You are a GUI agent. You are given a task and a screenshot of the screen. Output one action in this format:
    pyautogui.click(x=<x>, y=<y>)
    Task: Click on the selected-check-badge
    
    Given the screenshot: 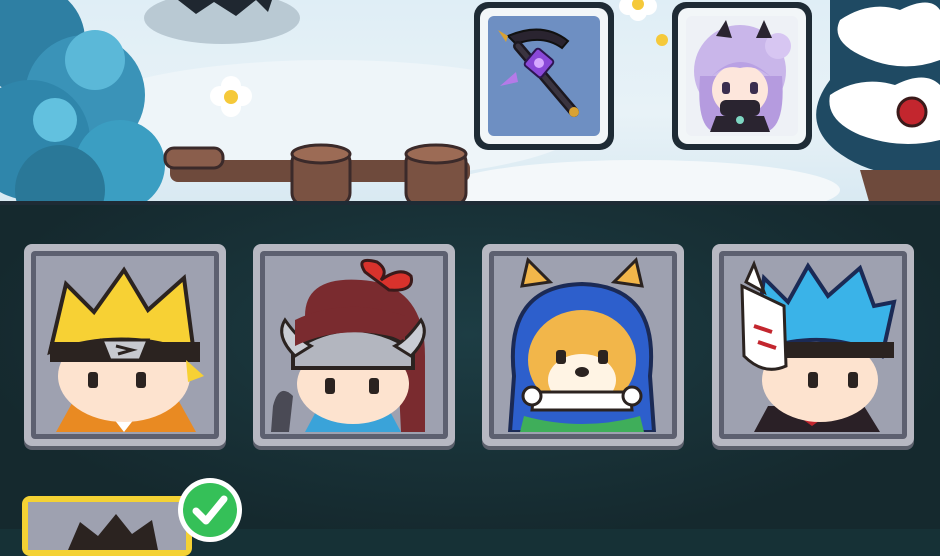 What is the action you would take?
    pyautogui.click(x=210, y=510)
    